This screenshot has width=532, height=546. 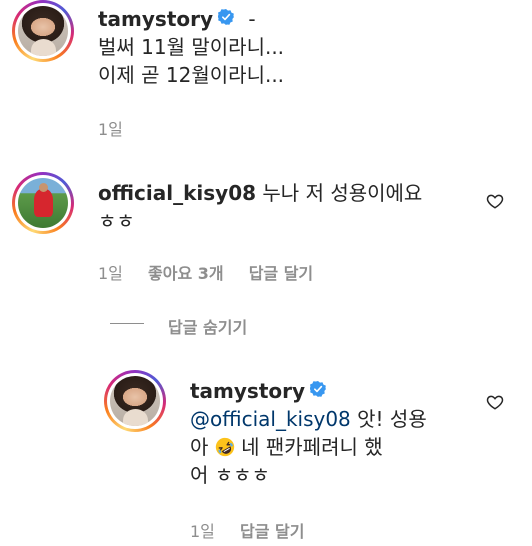 What do you see at coordinates (230, 475) in the screenshot?
I see `reply-text-line-3: 어 ㅎㅎㅎ` at bounding box center [230, 475].